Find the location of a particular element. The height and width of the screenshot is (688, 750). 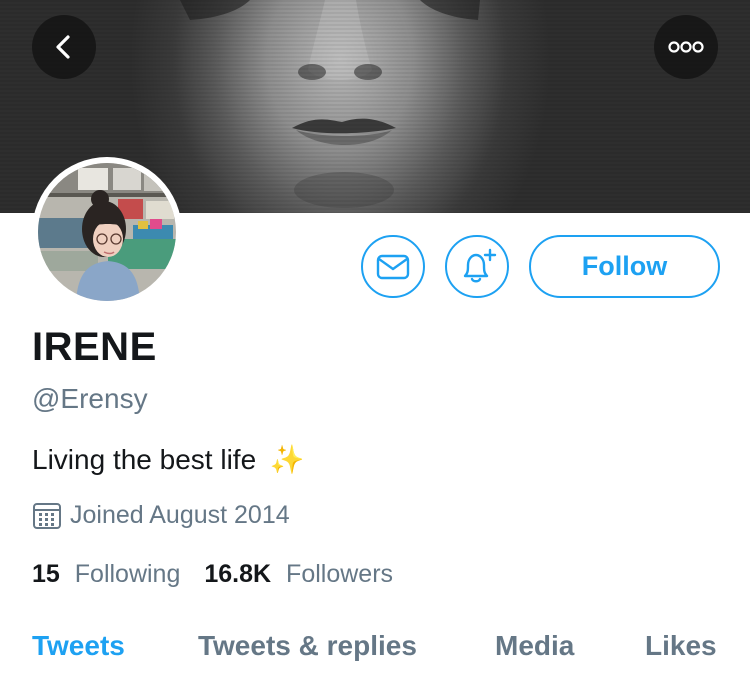

bio-text: Living the best life is located at coordinates (144, 459).